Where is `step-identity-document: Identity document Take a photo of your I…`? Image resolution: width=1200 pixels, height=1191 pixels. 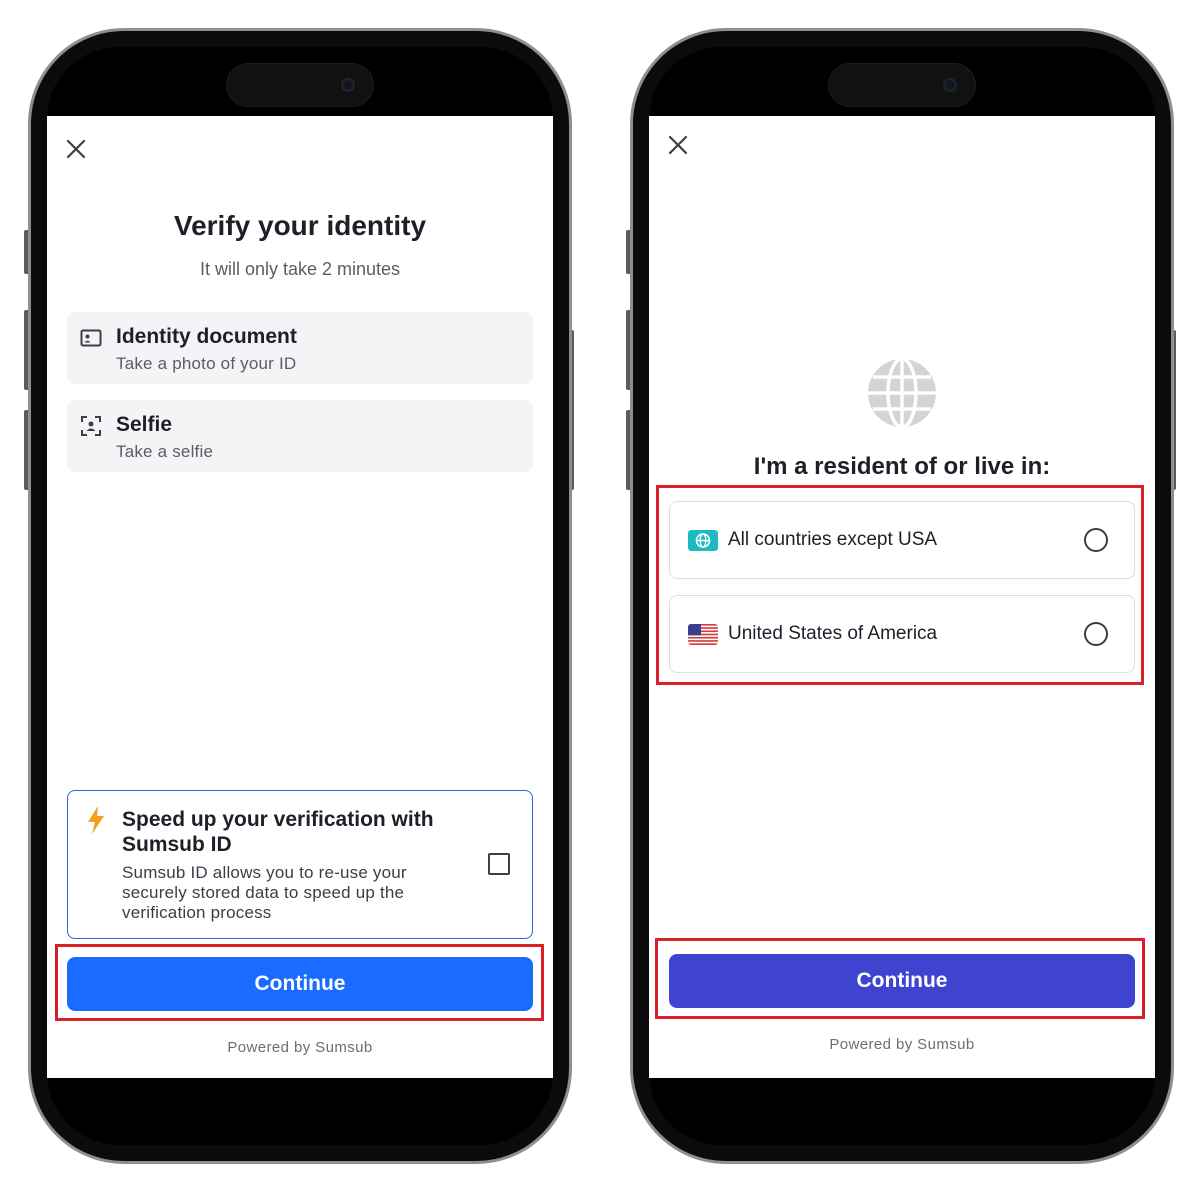 step-identity-document: Identity document Take a photo of your I… is located at coordinates (300, 348).